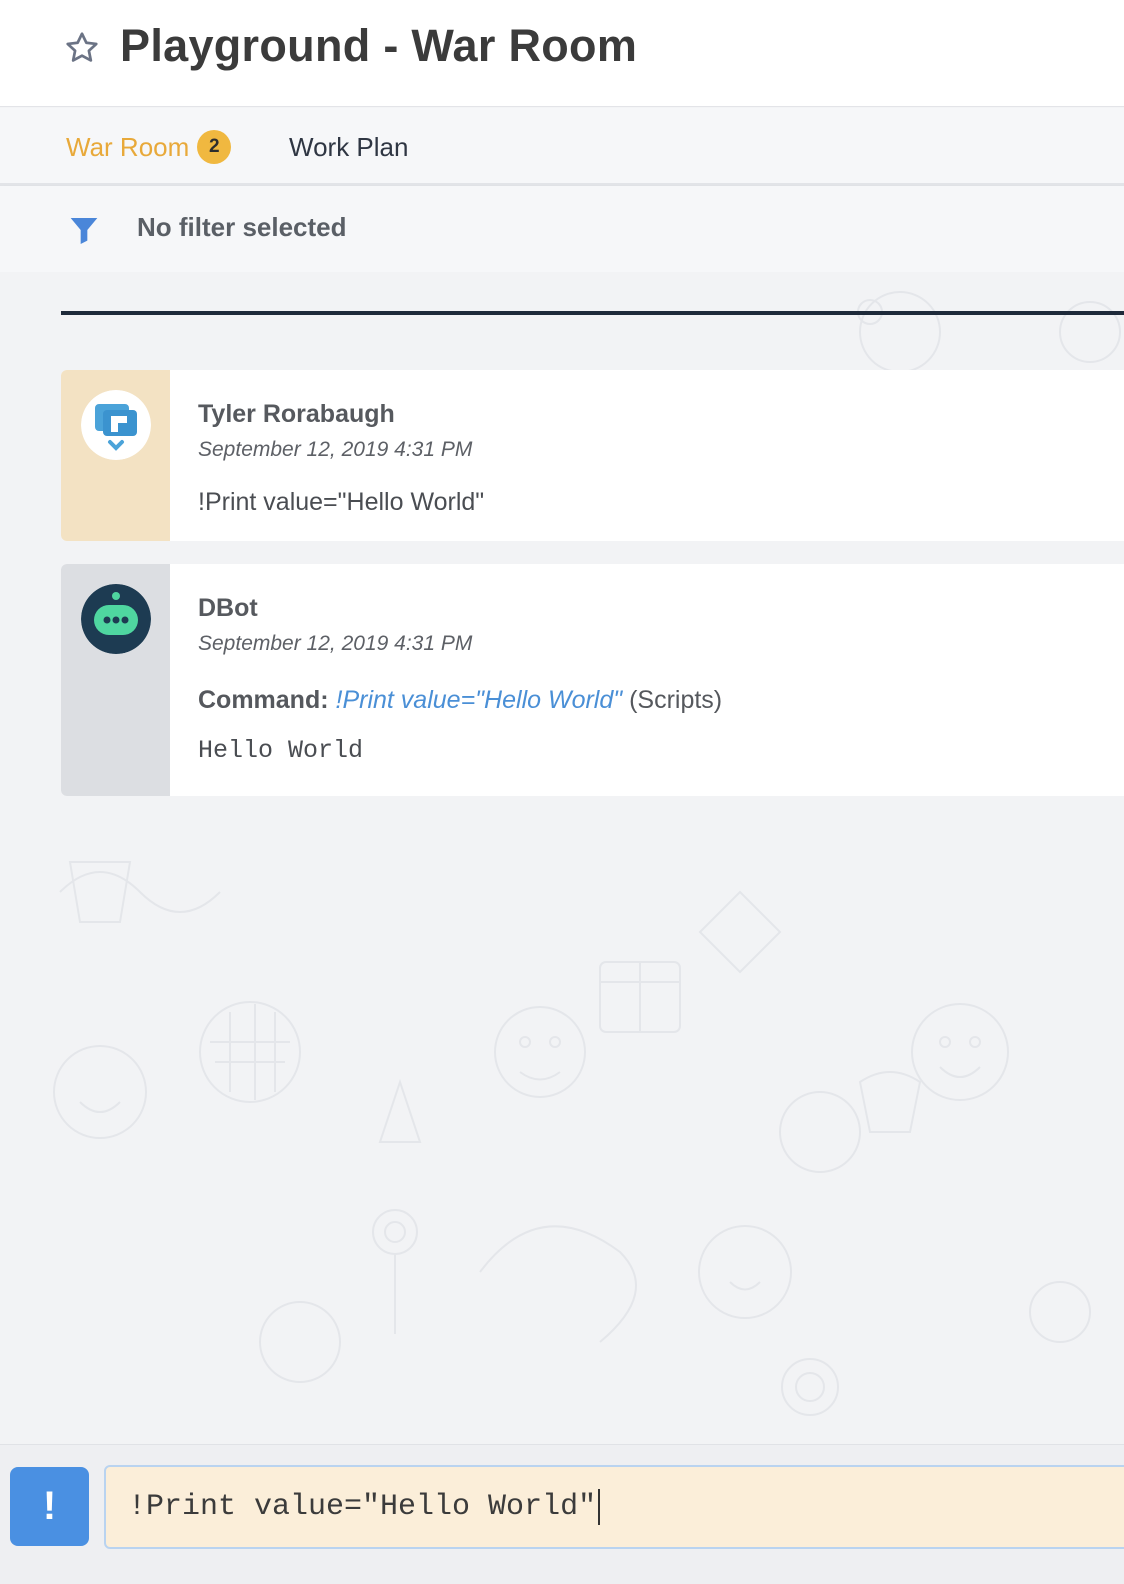 Image resolution: width=1124 pixels, height=1584 pixels. I want to click on command-label: Command:, so click(263, 700).